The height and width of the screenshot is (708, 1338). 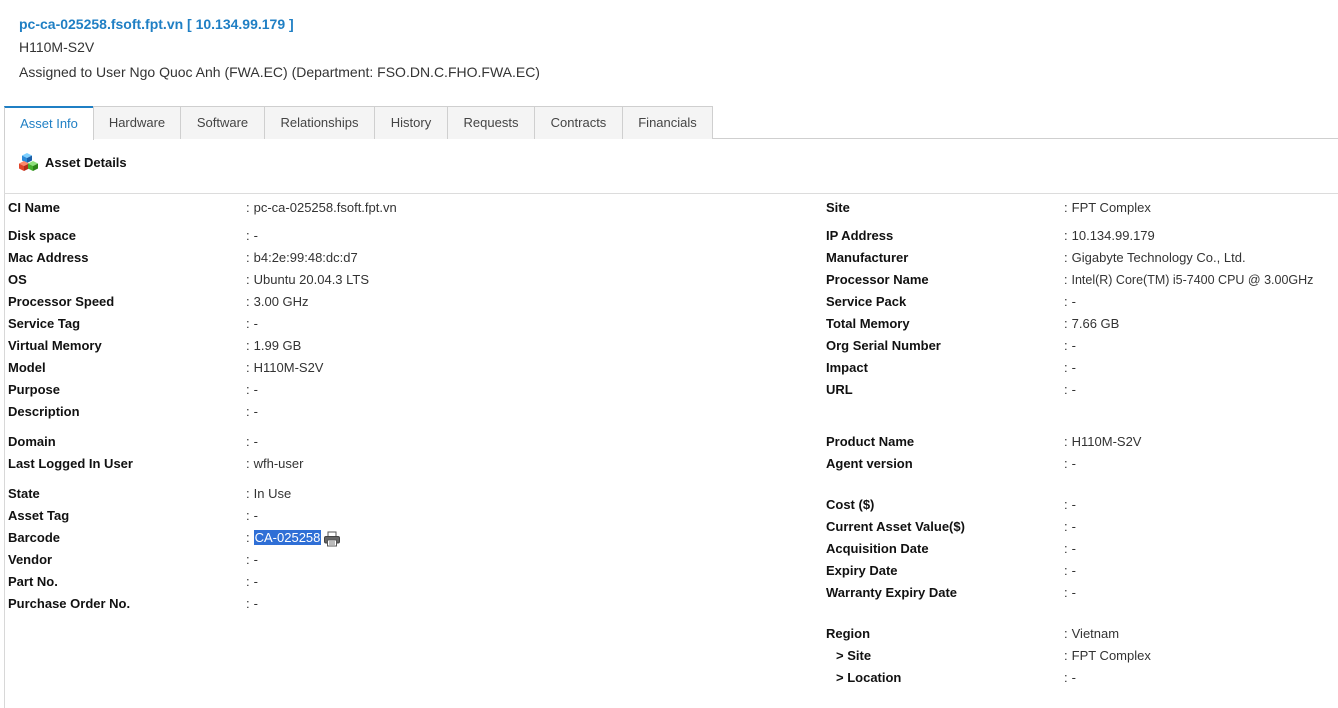 I want to click on value-text: wfh-user, so click(x=278, y=463).